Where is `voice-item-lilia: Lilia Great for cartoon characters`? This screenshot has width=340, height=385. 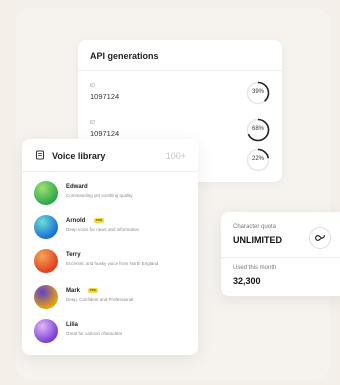 voice-item-lilia: Lilia Great for cartoon characters is located at coordinates (111, 334).